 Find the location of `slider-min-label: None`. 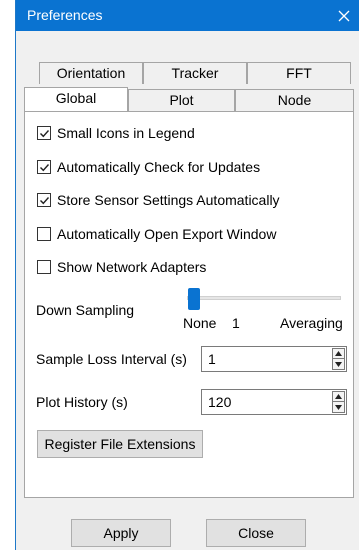

slider-min-label: None is located at coordinates (200, 323).